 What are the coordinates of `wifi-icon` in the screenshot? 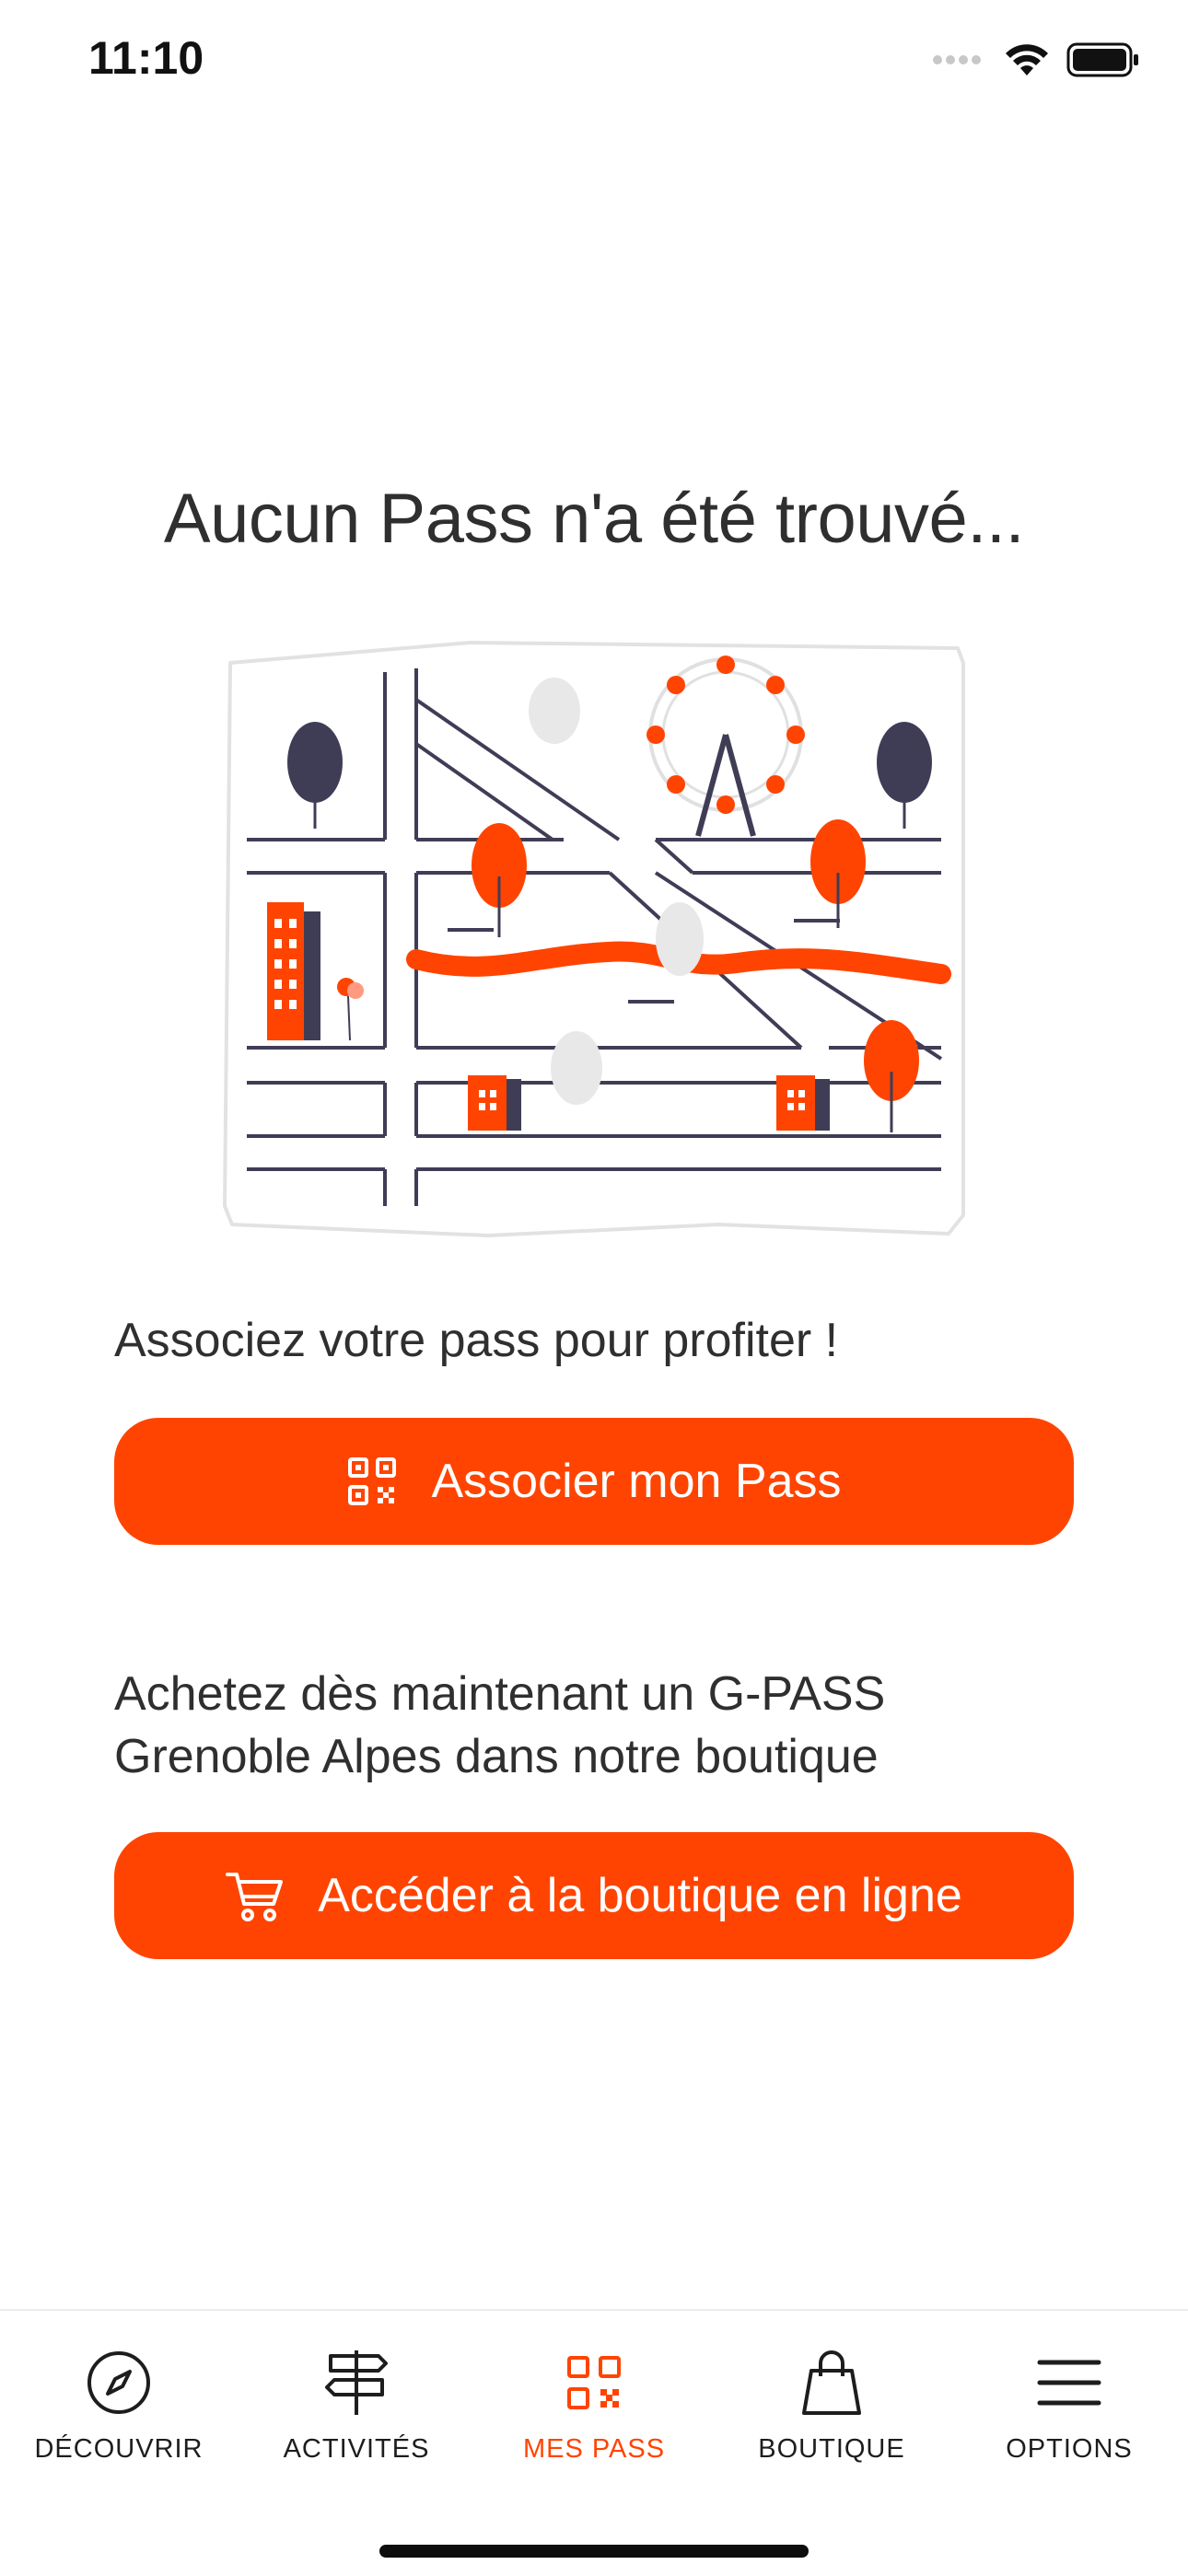 It's located at (1027, 59).